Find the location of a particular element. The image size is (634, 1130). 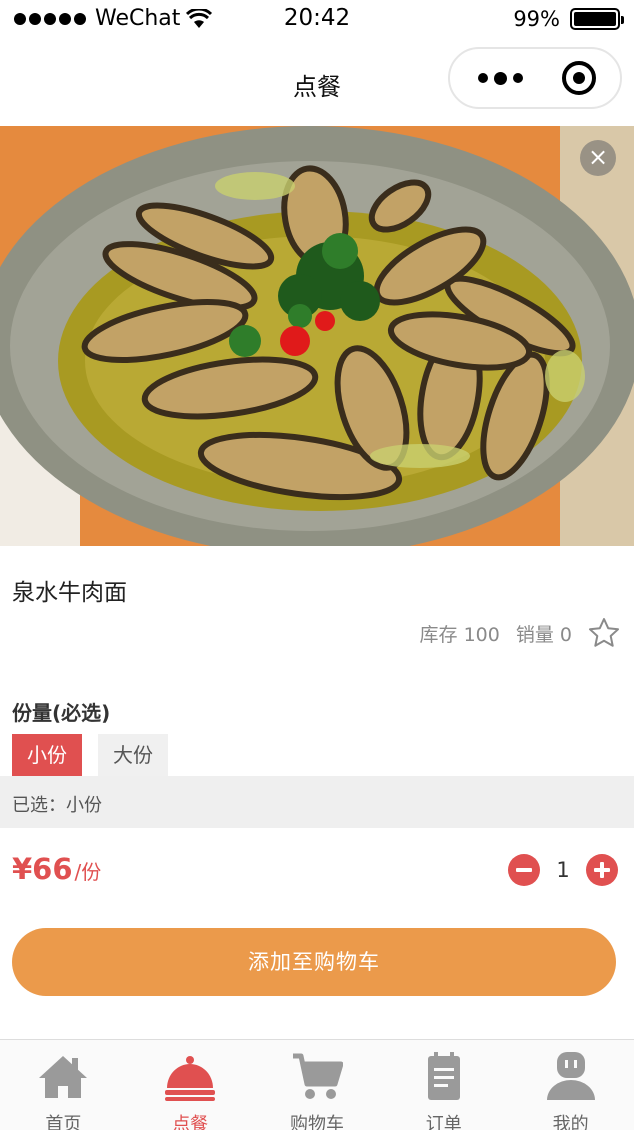

decrease-quantity-button is located at coordinates (524, 870).